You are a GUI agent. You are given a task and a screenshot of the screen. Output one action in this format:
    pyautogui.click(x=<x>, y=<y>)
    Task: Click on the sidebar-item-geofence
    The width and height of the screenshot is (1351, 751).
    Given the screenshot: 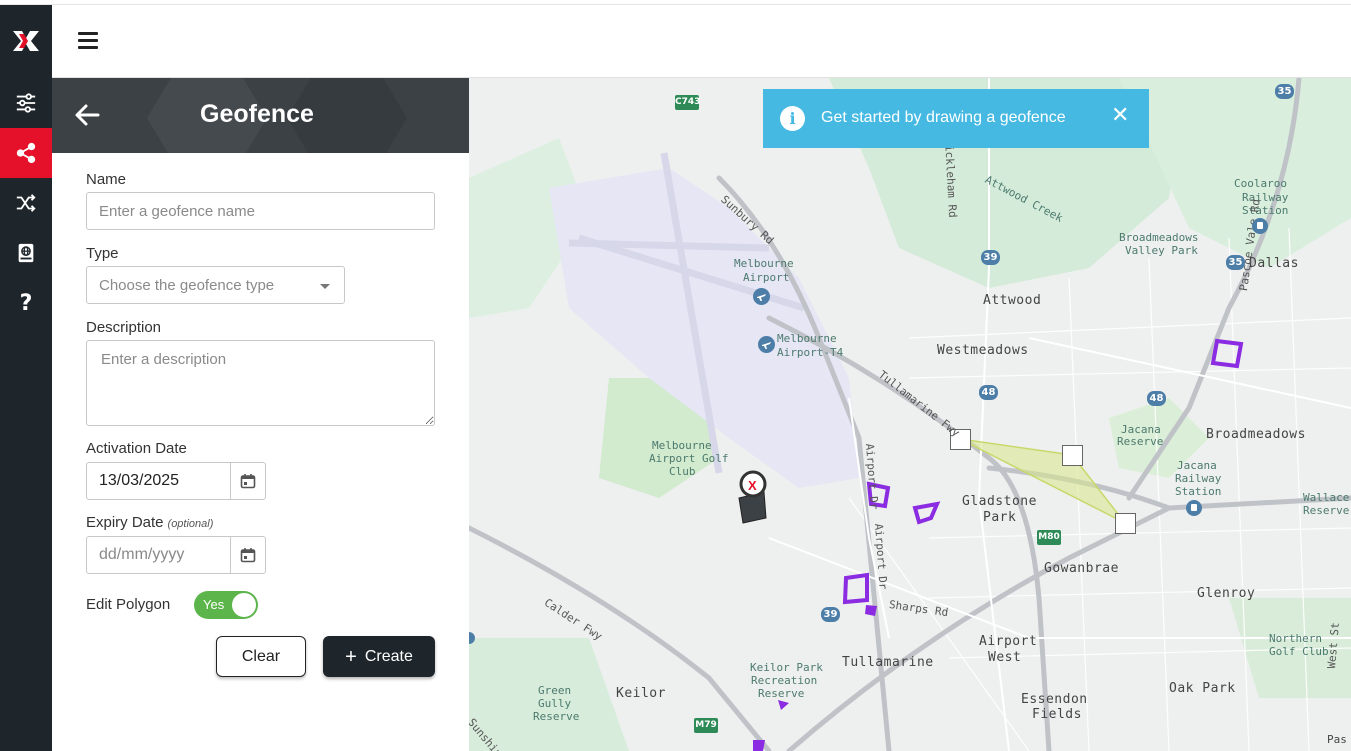 What is the action you would take?
    pyautogui.click(x=26, y=153)
    